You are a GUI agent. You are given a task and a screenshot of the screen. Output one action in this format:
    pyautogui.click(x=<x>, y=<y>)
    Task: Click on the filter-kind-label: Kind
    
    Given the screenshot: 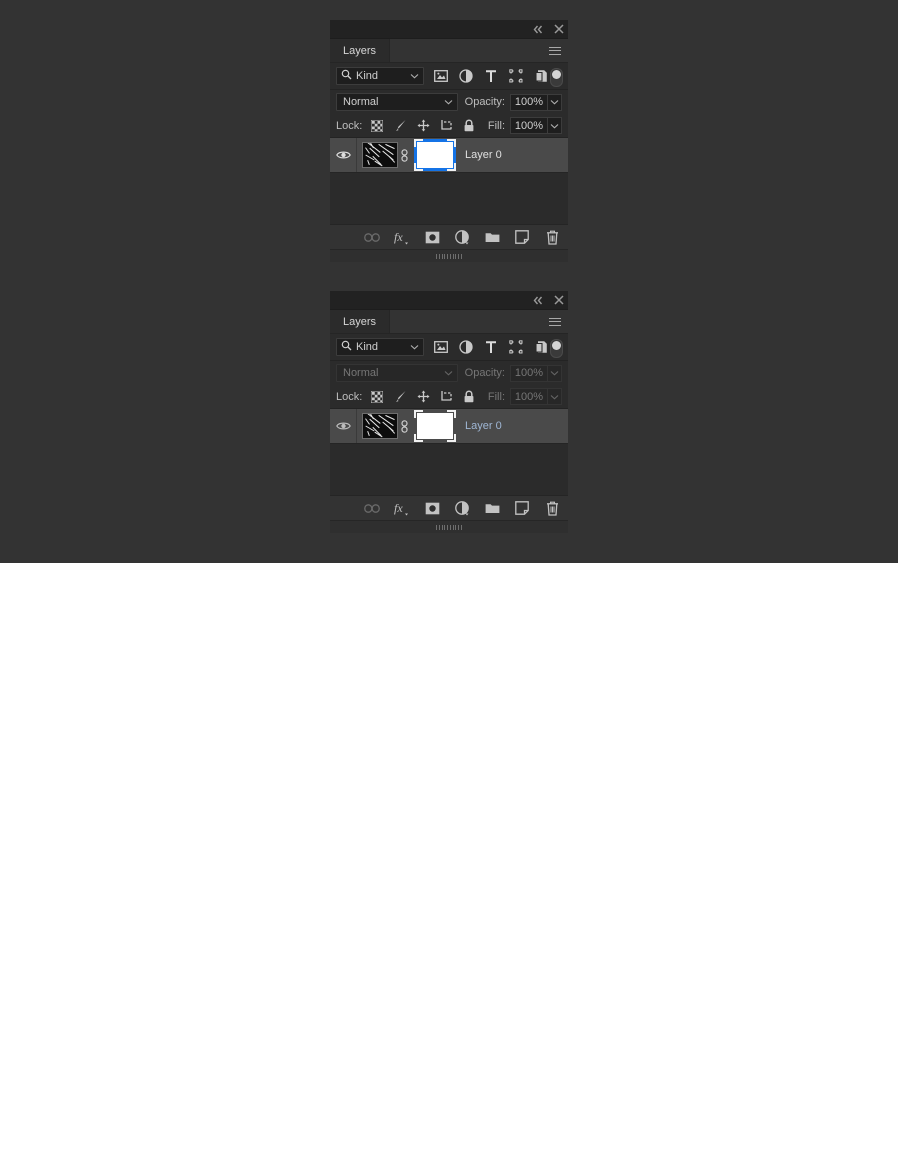 What is the action you would take?
    pyautogui.click(x=367, y=76)
    